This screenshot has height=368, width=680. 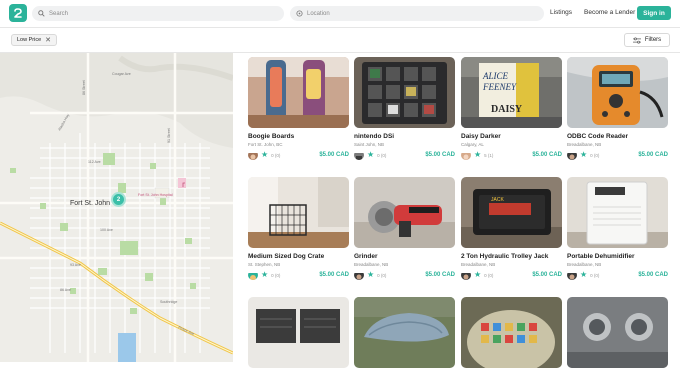 What do you see at coordinates (318, 13) in the screenshot?
I see `location-placeholder: Location` at bounding box center [318, 13].